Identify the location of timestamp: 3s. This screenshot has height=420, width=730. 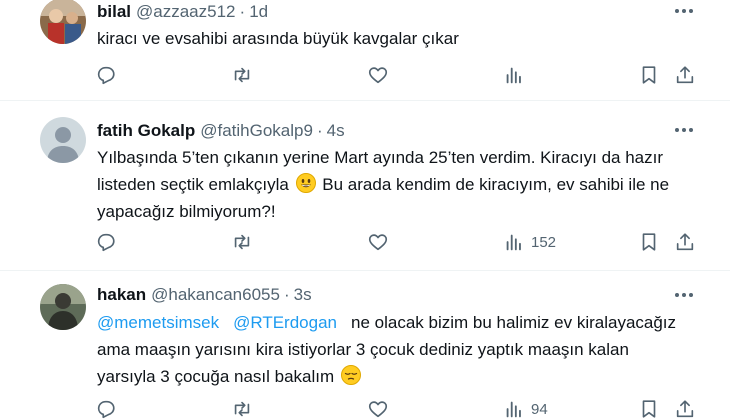
(303, 295).